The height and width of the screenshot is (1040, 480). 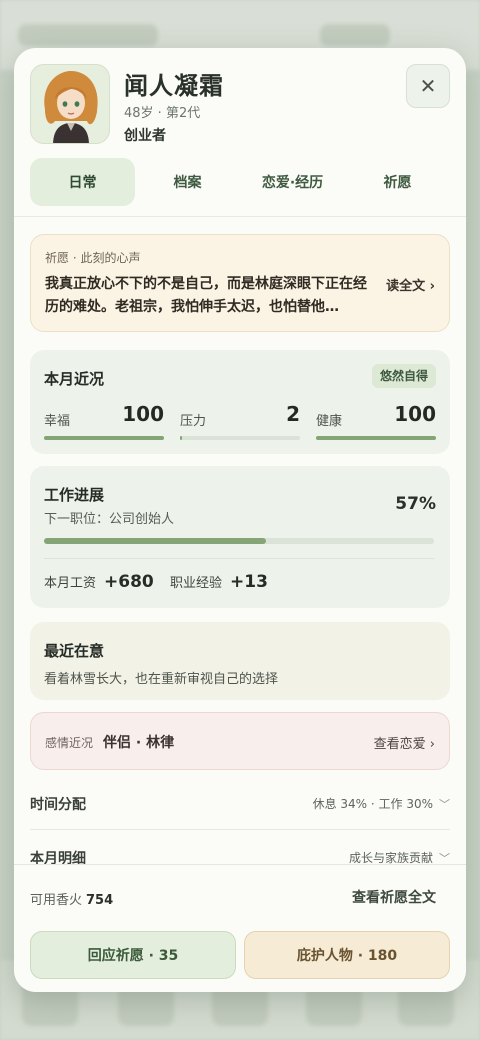 I want to click on recent-concern-title: 最近在意, so click(x=74, y=651).